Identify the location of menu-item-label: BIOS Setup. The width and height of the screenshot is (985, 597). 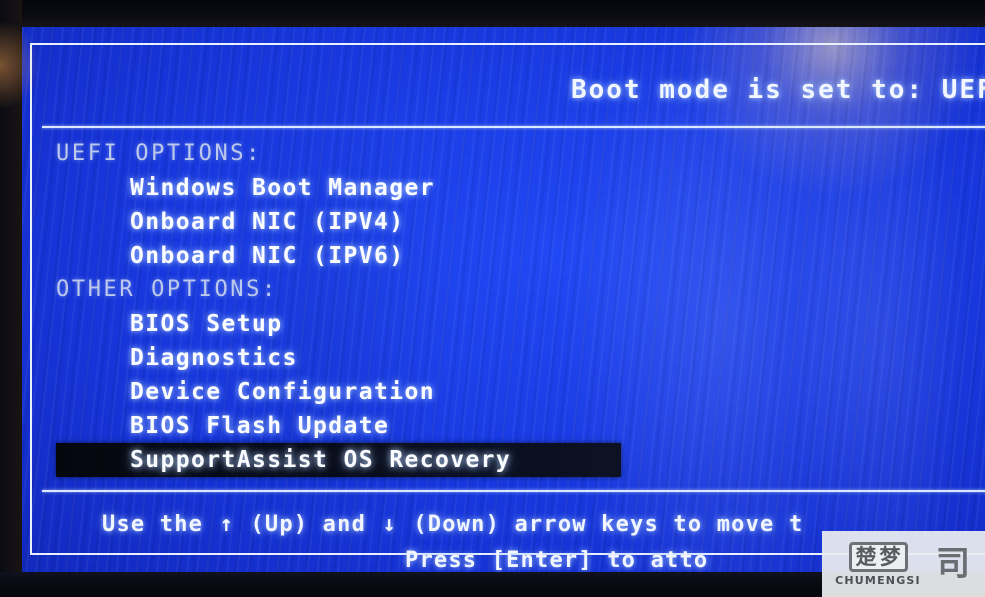
(206, 324).